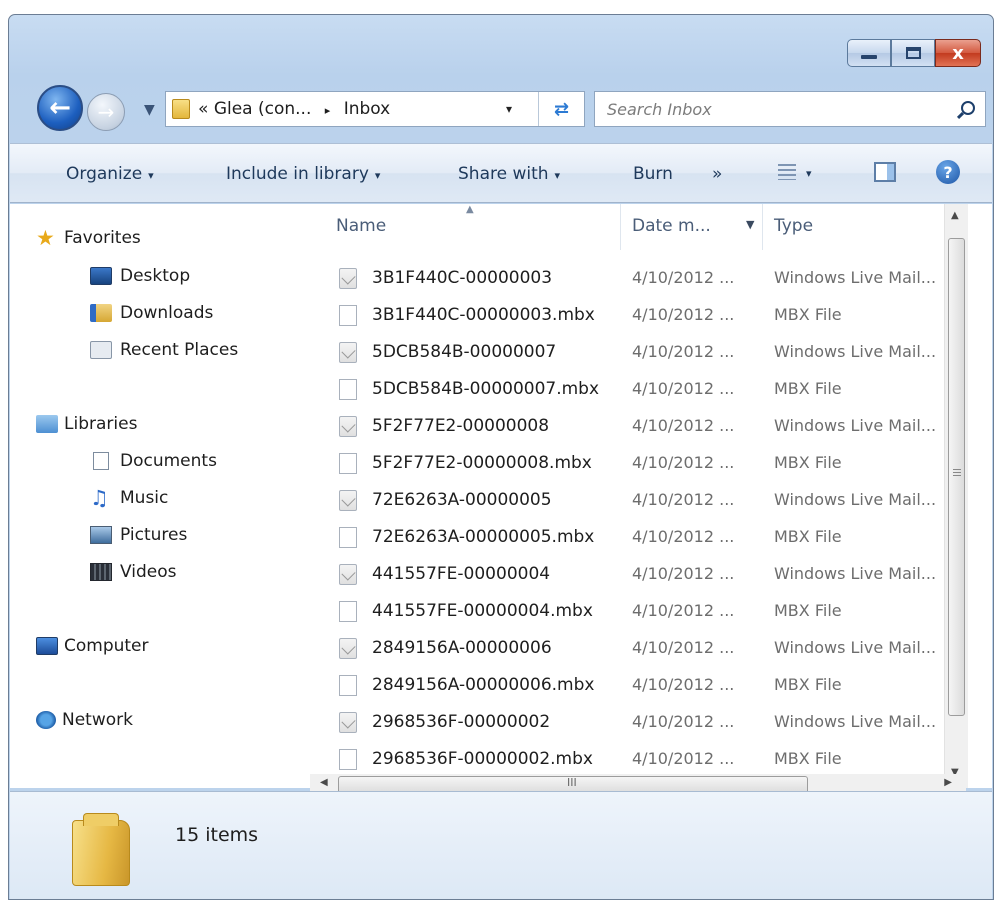 The image size is (998, 900). Describe the element at coordinates (367, 109) in the screenshot. I see `breadcrumb-item-inbox: Inbox` at that location.